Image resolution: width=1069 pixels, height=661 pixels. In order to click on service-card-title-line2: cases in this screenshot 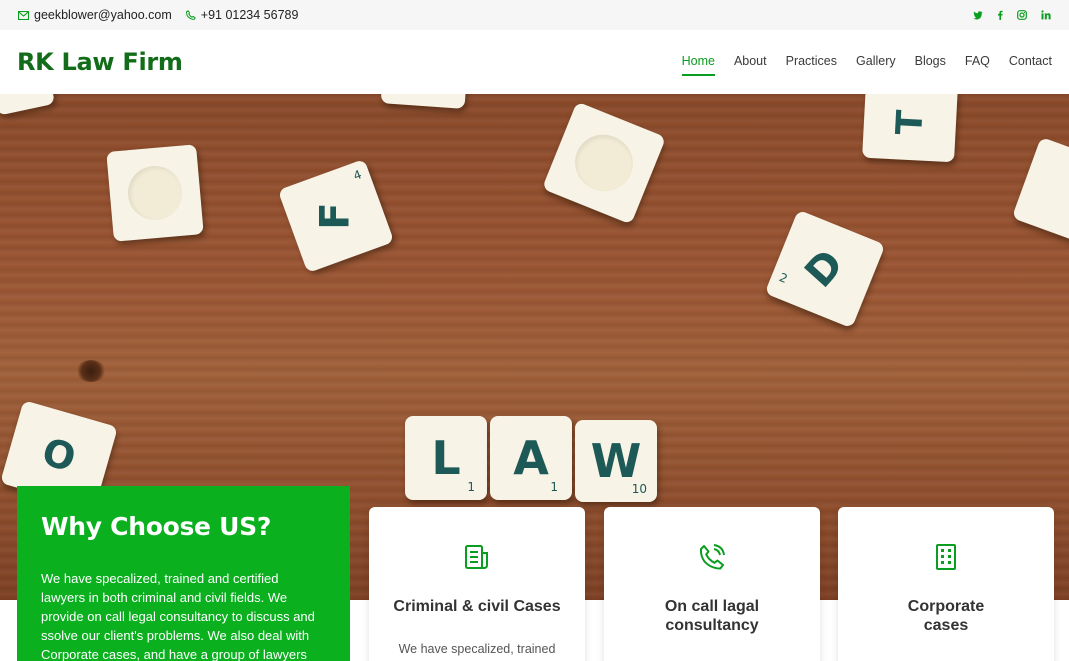, I will do `click(946, 625)`.